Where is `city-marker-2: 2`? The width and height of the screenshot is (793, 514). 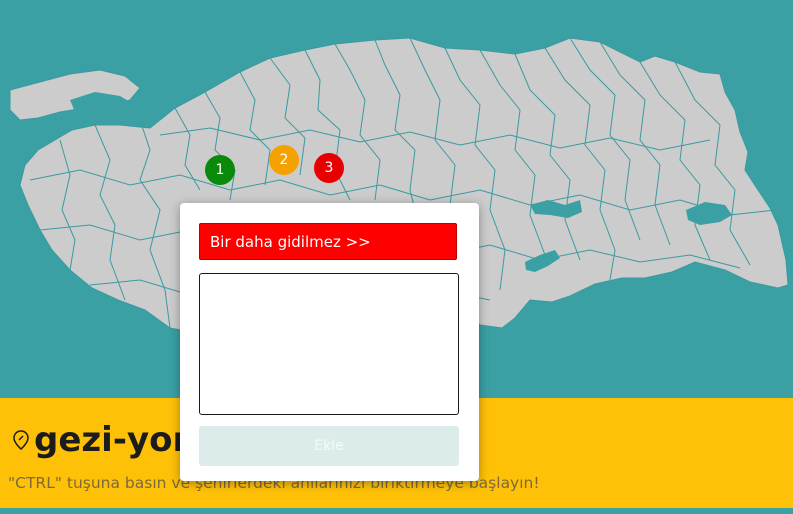 city-marker-2: 2 is located at coordinates (284, 160).